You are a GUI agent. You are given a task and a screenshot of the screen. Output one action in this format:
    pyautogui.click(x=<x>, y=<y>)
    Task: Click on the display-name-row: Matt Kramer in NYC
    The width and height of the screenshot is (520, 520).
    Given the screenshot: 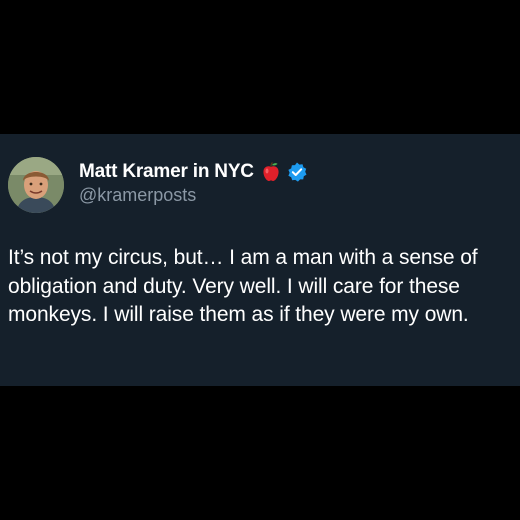 What is the action you would take?
    pyautogui.click(x=193, y=172)
    